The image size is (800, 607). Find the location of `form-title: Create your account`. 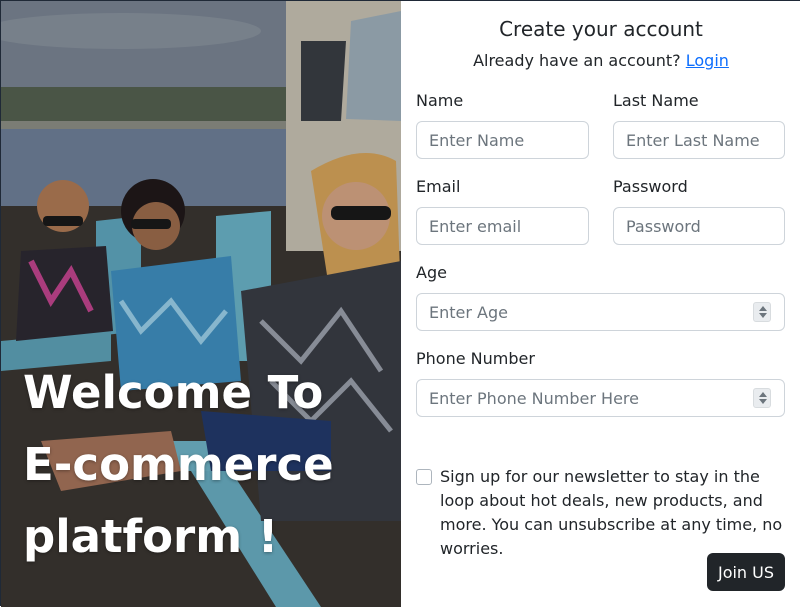

form-title: Create your account is located at coordinates (601, 29).